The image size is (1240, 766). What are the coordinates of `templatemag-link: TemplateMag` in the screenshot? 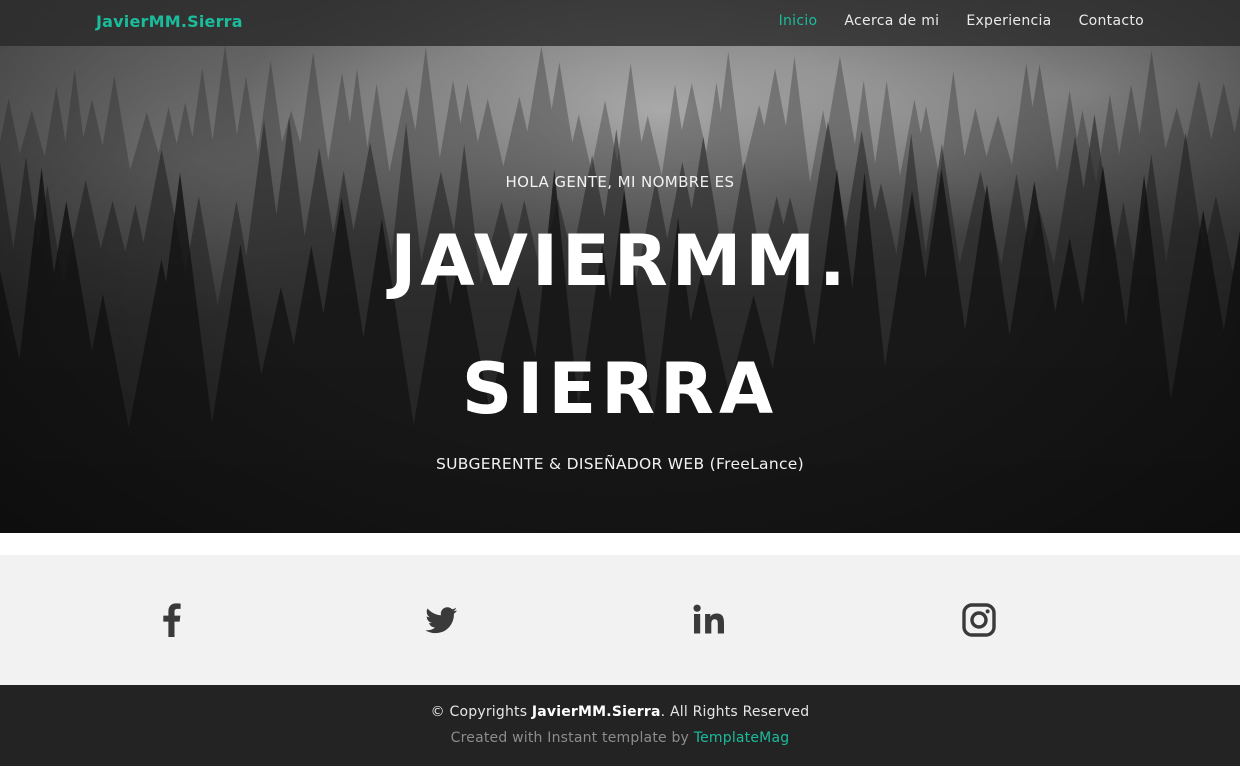 It's located at (742, 738).